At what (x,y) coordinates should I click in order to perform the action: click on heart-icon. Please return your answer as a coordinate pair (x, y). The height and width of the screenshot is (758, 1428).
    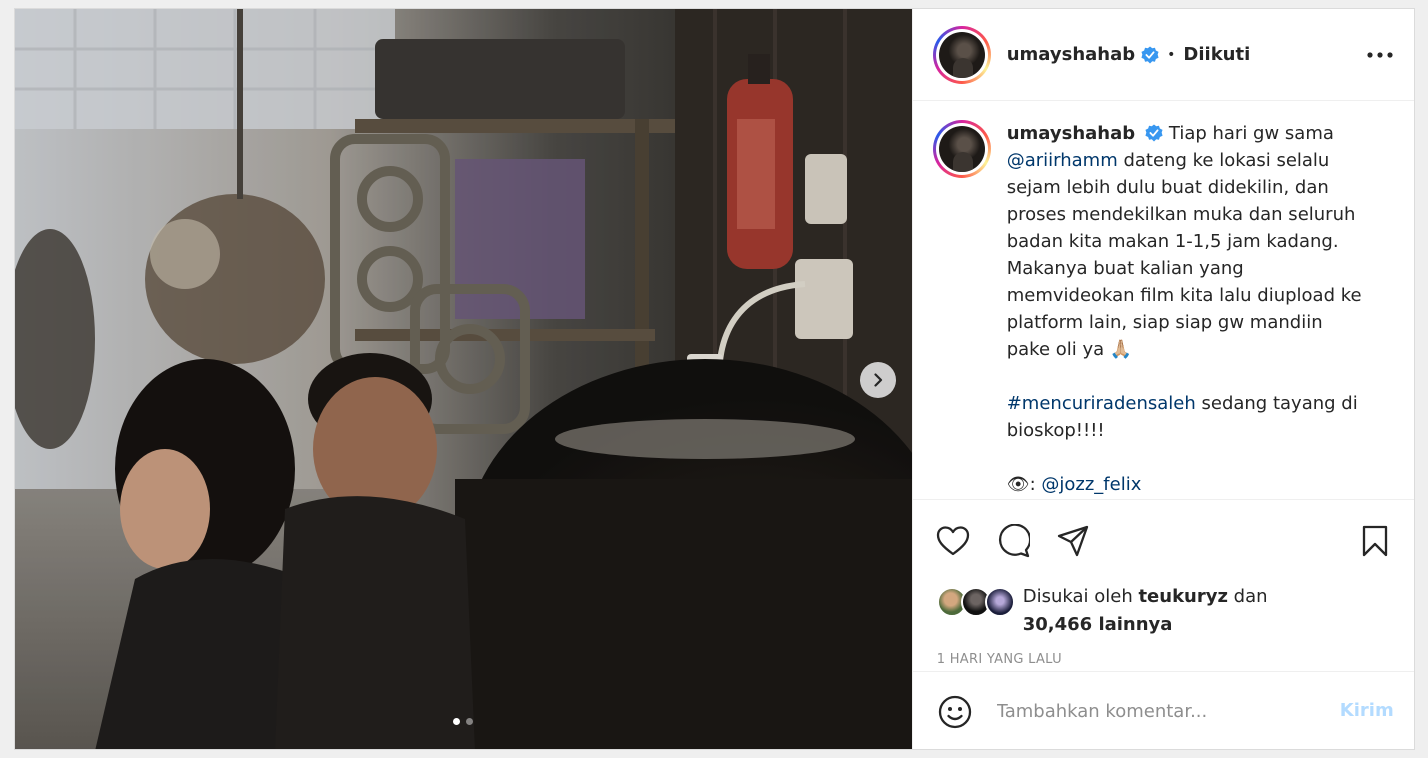
    Looking at the image, I should click on (952, 541).